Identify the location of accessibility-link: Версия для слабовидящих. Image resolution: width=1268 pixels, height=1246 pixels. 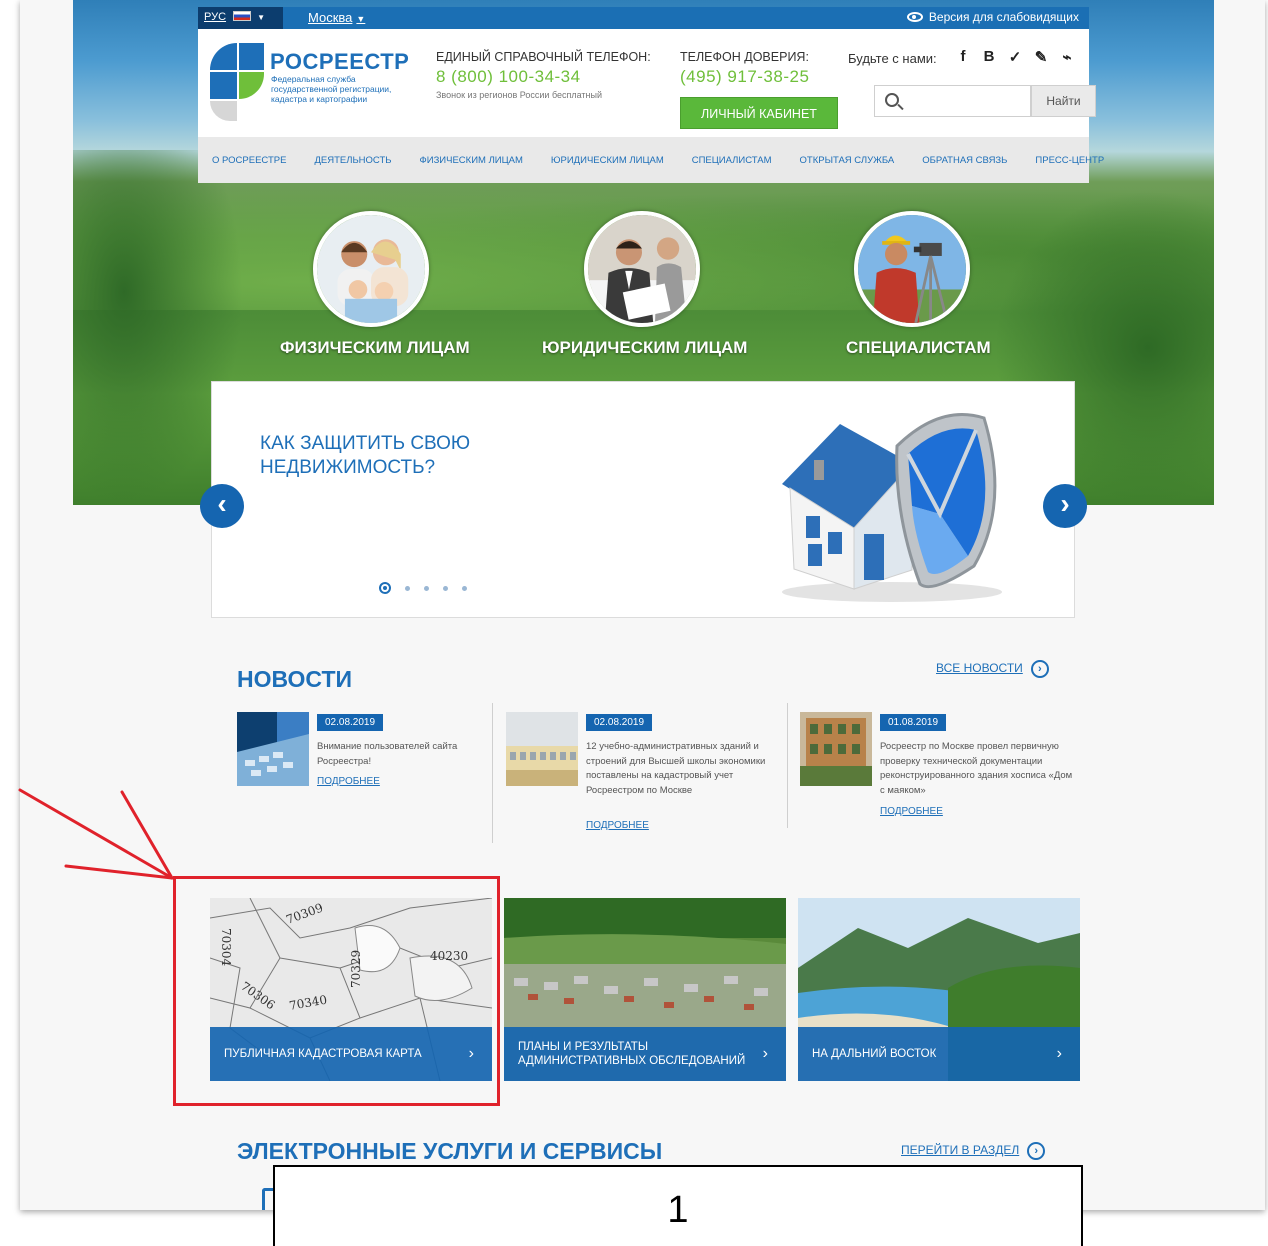
(992, 17).